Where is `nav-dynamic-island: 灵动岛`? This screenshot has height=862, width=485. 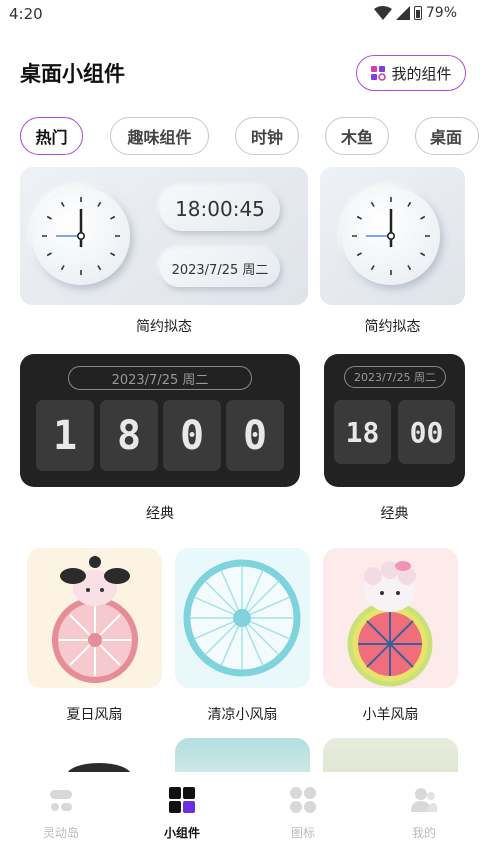 nav-dynamic-island: 灵动岛 is located at coordinates (61, 813).